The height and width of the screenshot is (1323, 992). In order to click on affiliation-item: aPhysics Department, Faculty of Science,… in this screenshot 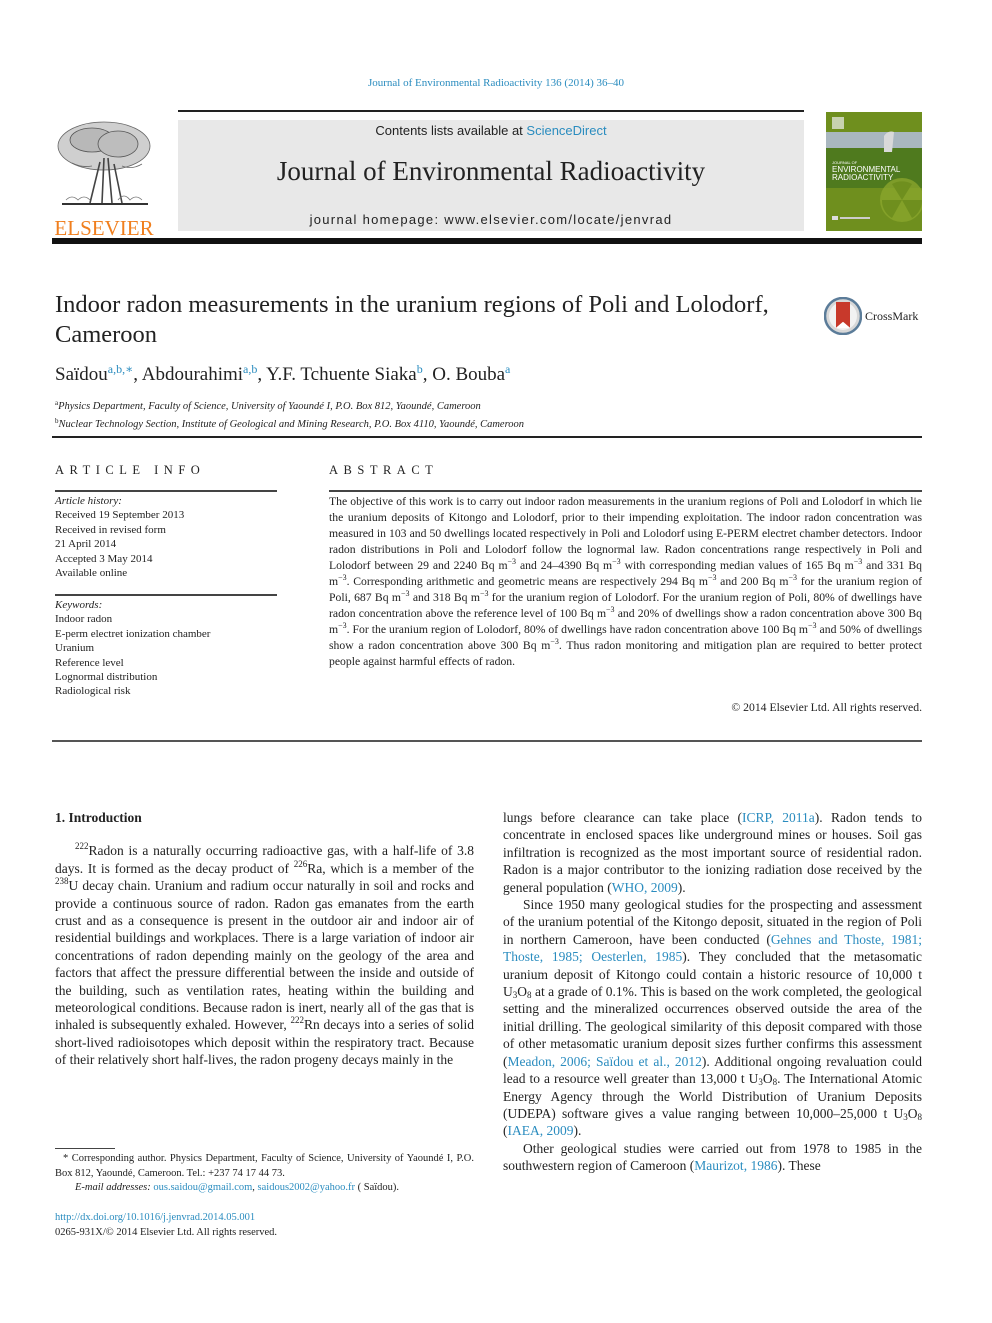, I will do `click(289, 405)`.